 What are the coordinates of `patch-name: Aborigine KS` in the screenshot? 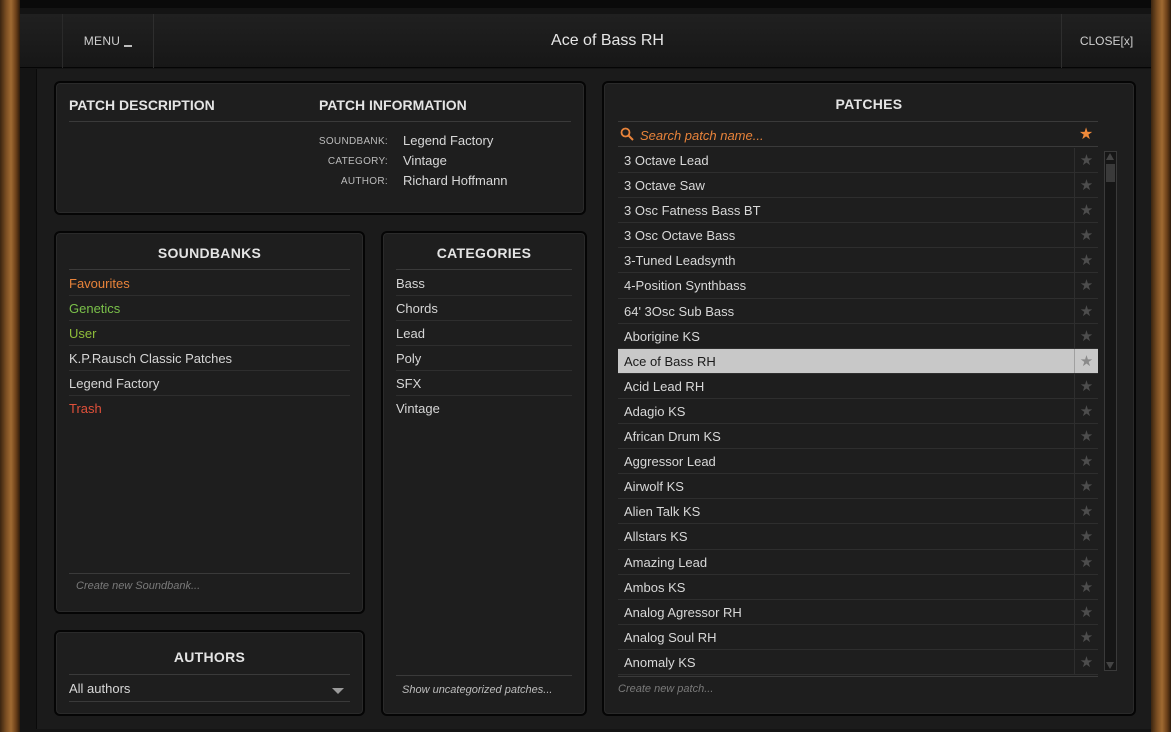 It's located at (662, 336).